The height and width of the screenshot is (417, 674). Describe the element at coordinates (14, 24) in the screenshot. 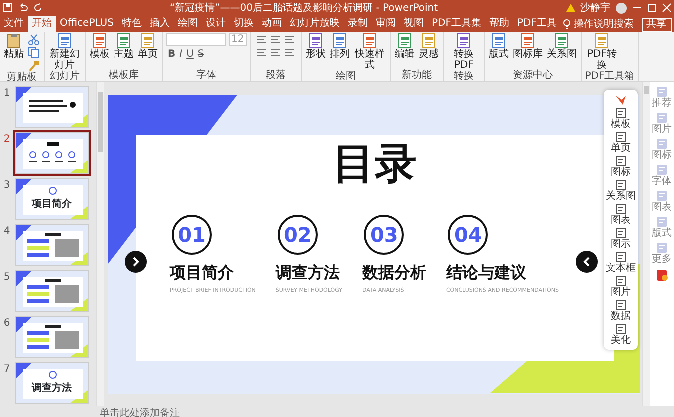

I see `ribbon-tab: 文件` at that location.